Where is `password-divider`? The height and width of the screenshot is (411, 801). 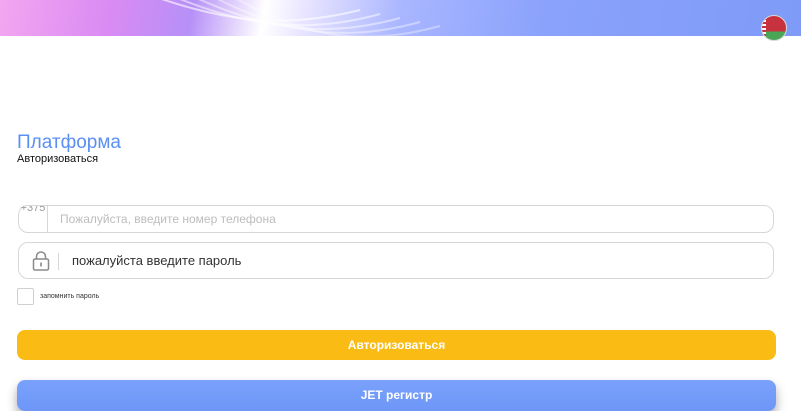
password-divider is located at coordinates (58, 261).